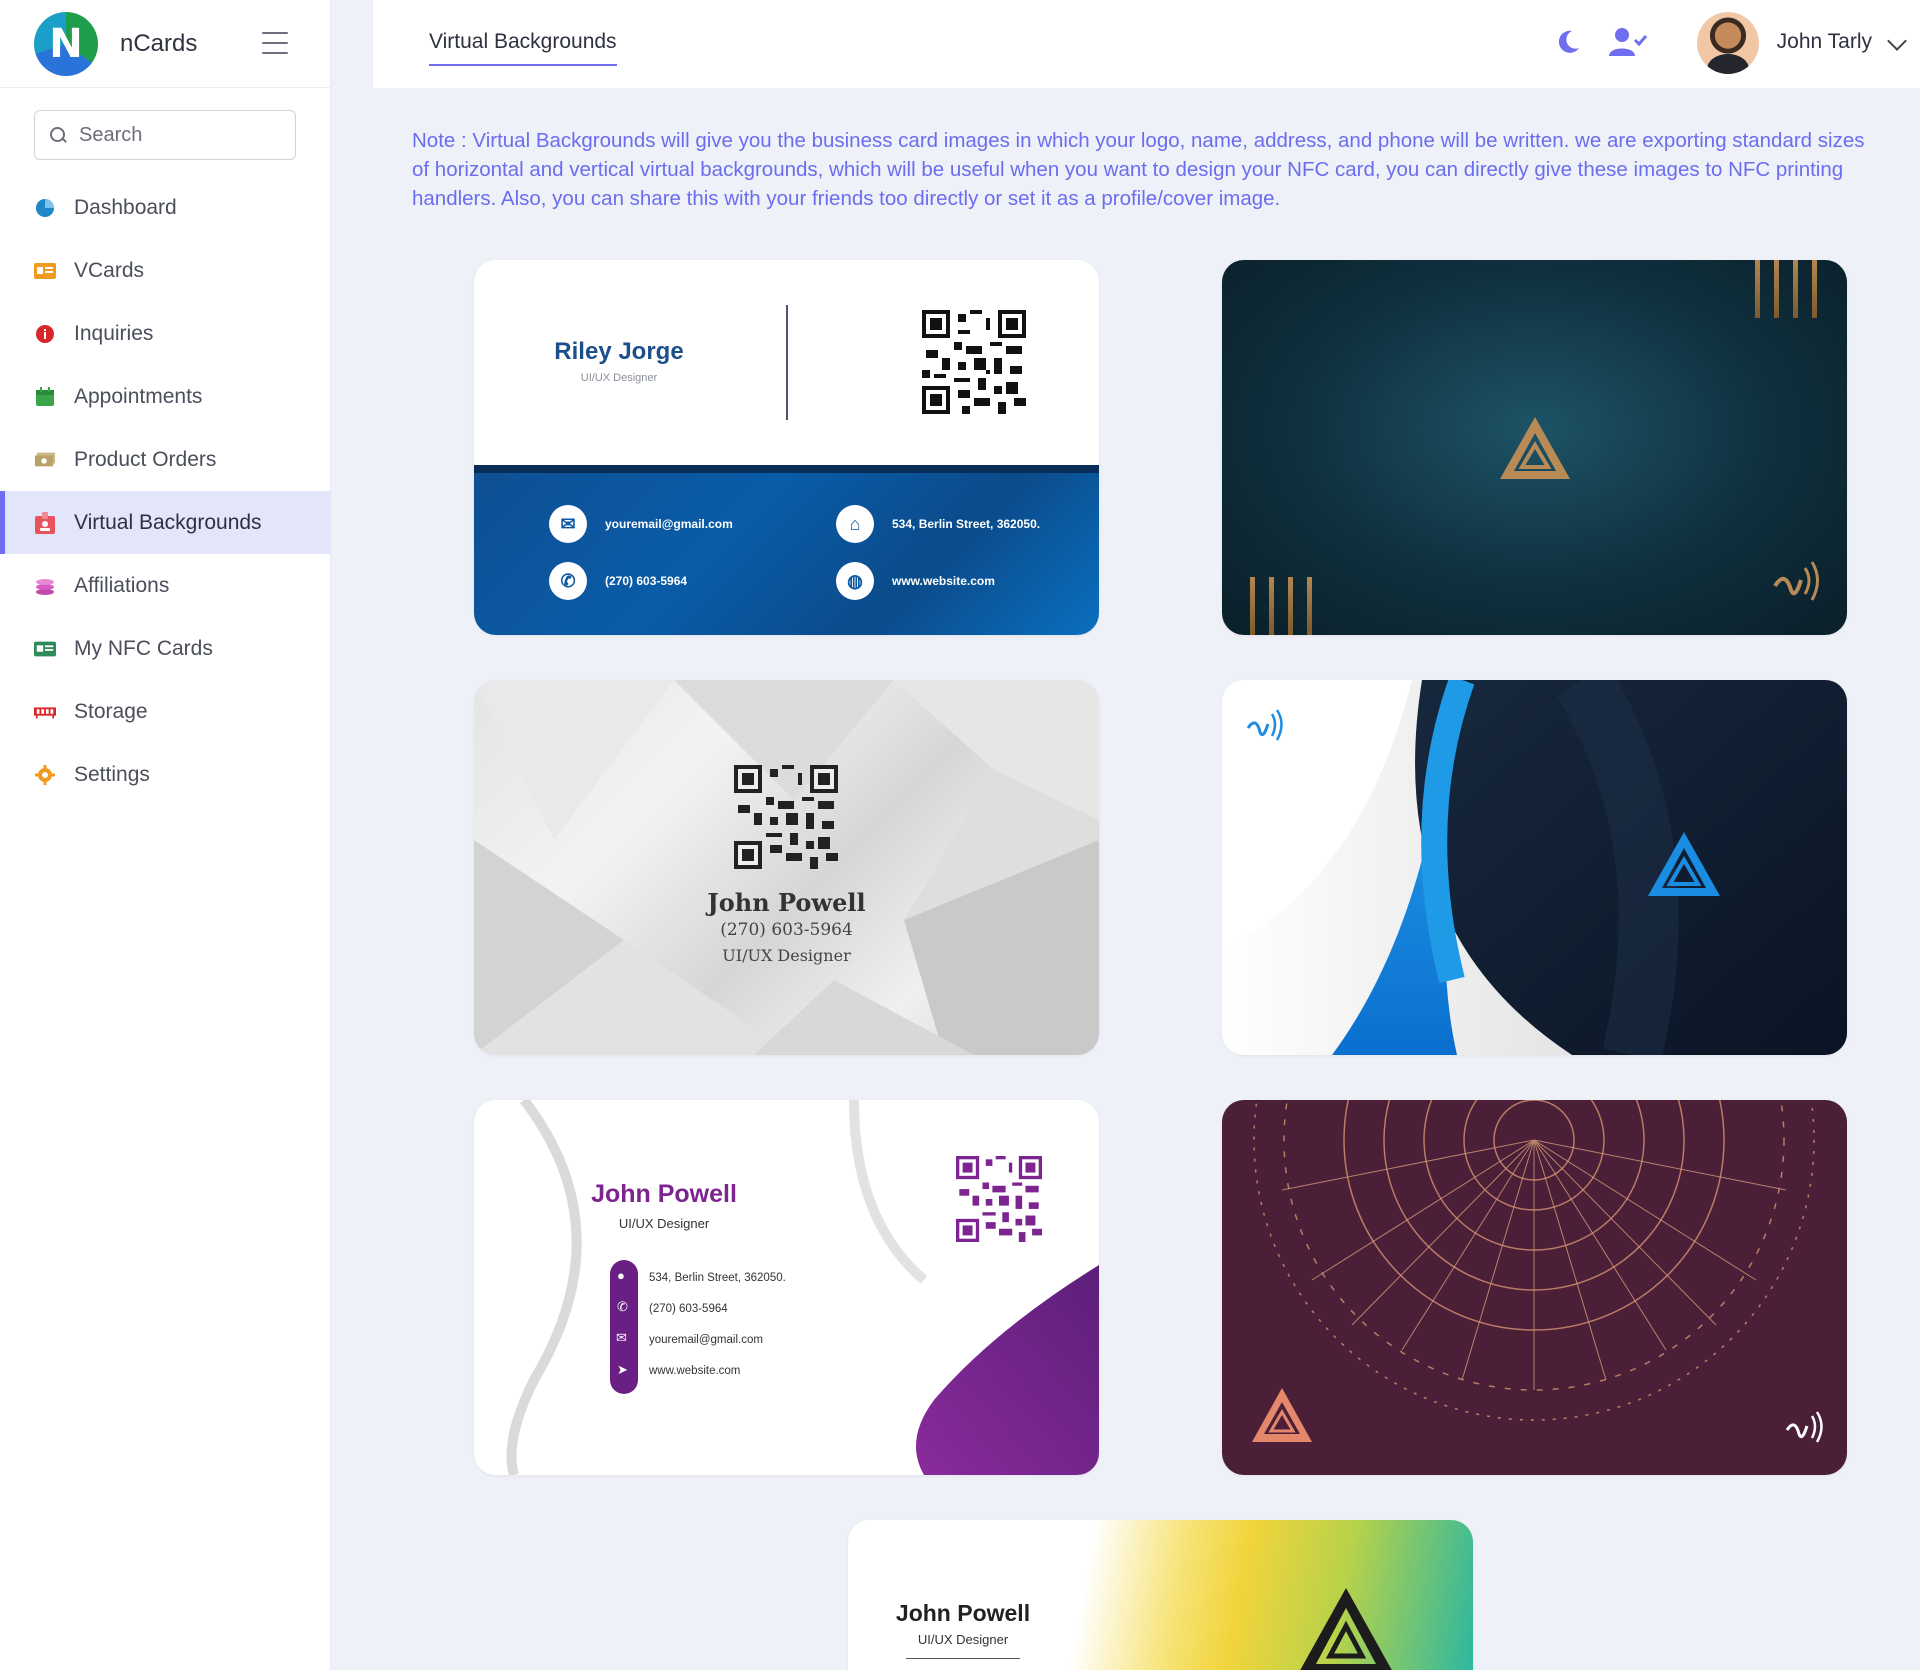 This screenshot has width=1920, height=1670. What do you see at coordinates (523, 48) in the screenshot?
I see `tab-virtual-backgrounds: Virtual Backgrounds` at bounding box center [523, 48].